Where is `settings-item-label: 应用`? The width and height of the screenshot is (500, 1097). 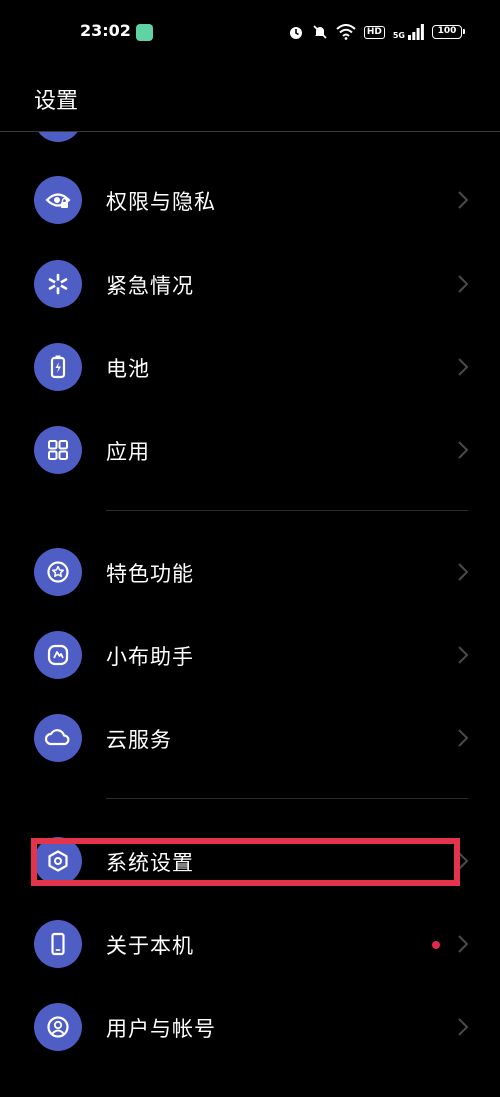
settings-item-label: 应用 is located at coordinates (128, 452).